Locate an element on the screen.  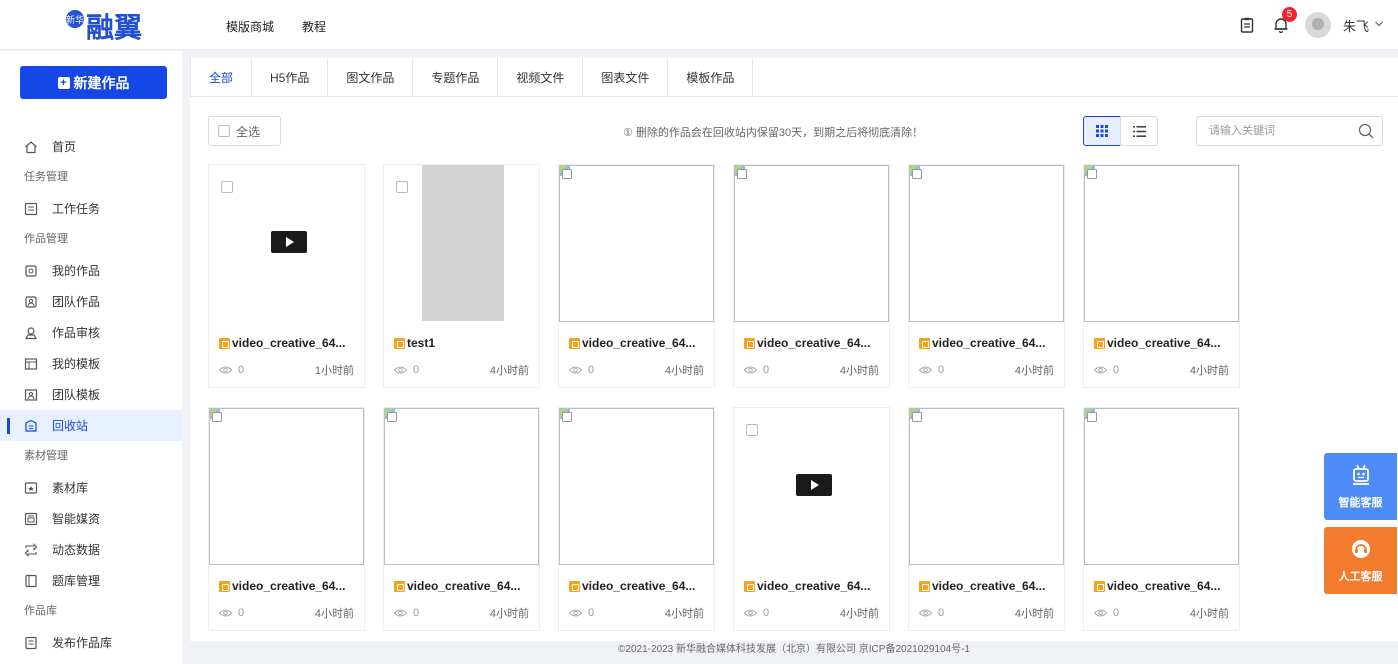
sidebar-item-recycle-bin: 回收站 is located at coordinates (91, 425).